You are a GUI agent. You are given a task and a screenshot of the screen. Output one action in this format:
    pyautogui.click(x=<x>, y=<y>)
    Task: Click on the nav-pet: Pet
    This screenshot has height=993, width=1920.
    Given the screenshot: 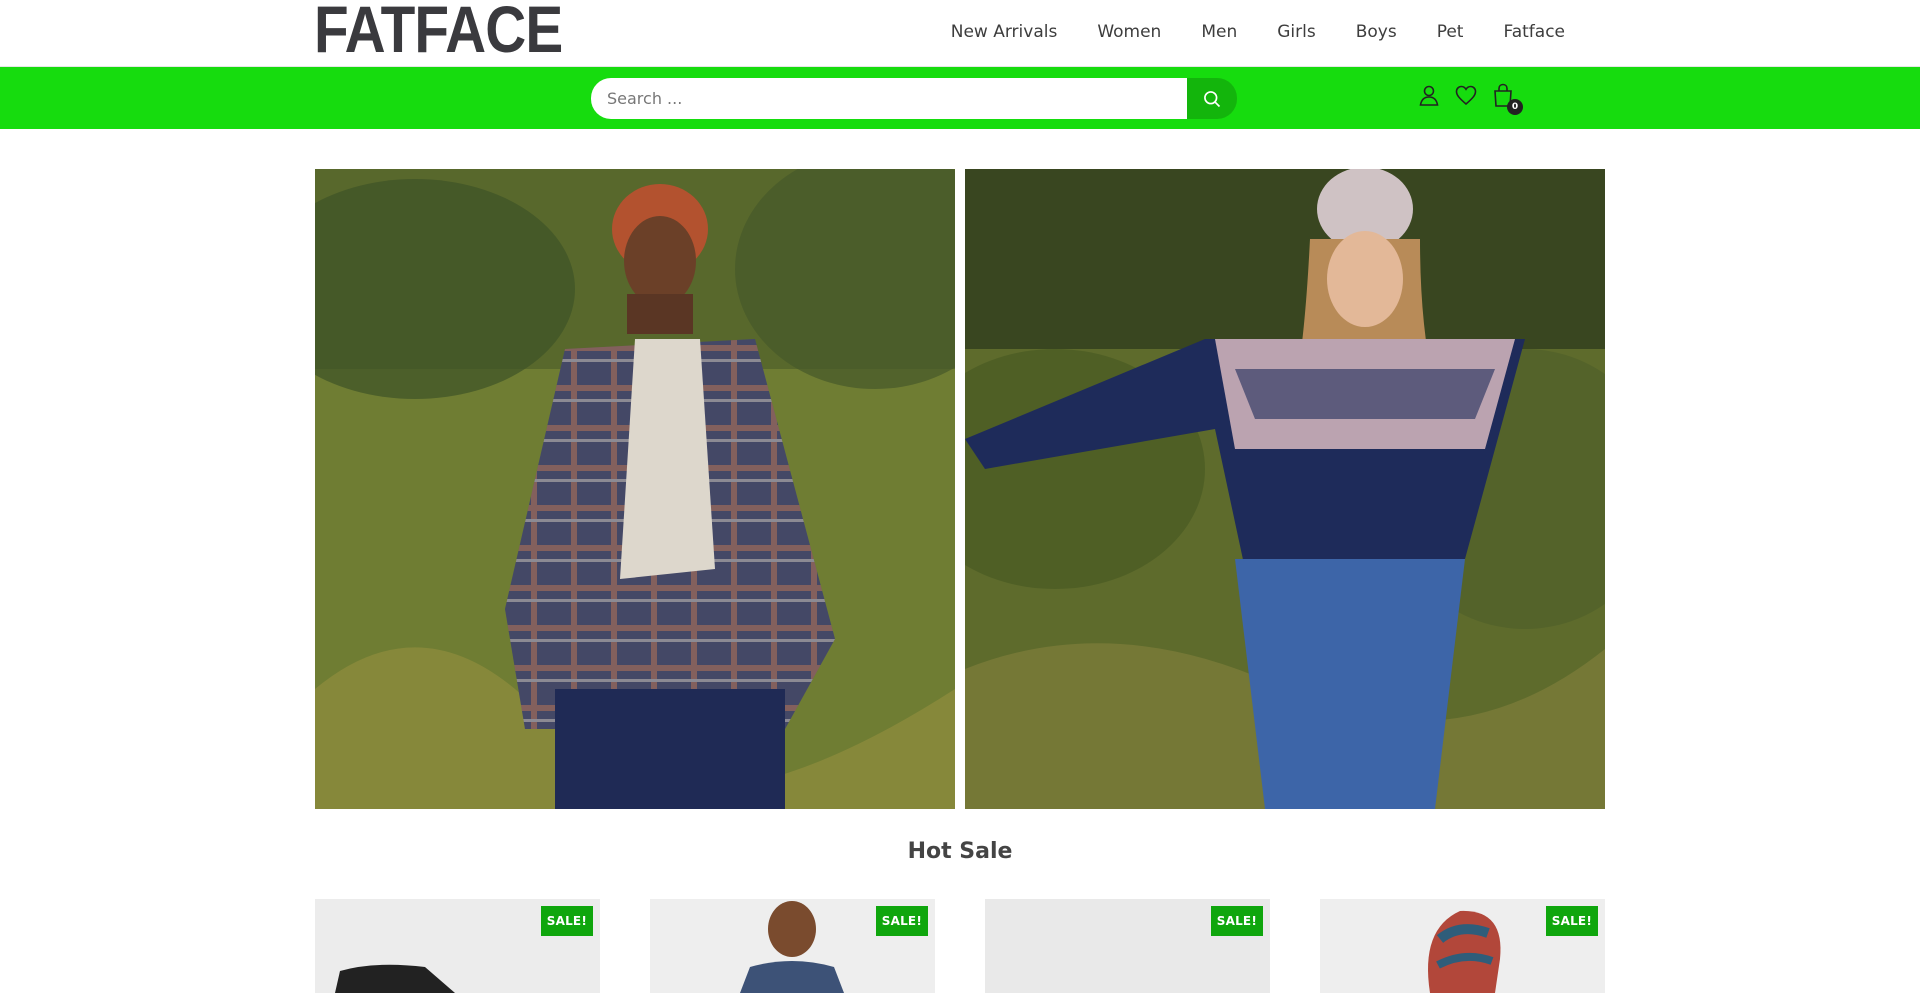 What is the action you would take?
    pyautogui.click(x=1450, y=32)
    